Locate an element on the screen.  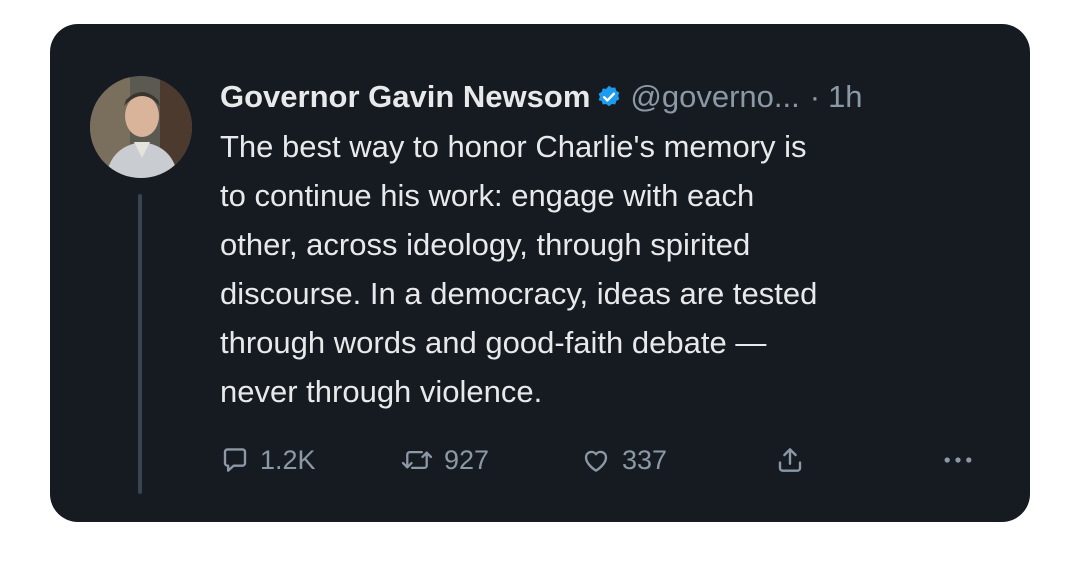
tweet-text-line: to continue his work: engage with each is located at coordinates (487, 195).